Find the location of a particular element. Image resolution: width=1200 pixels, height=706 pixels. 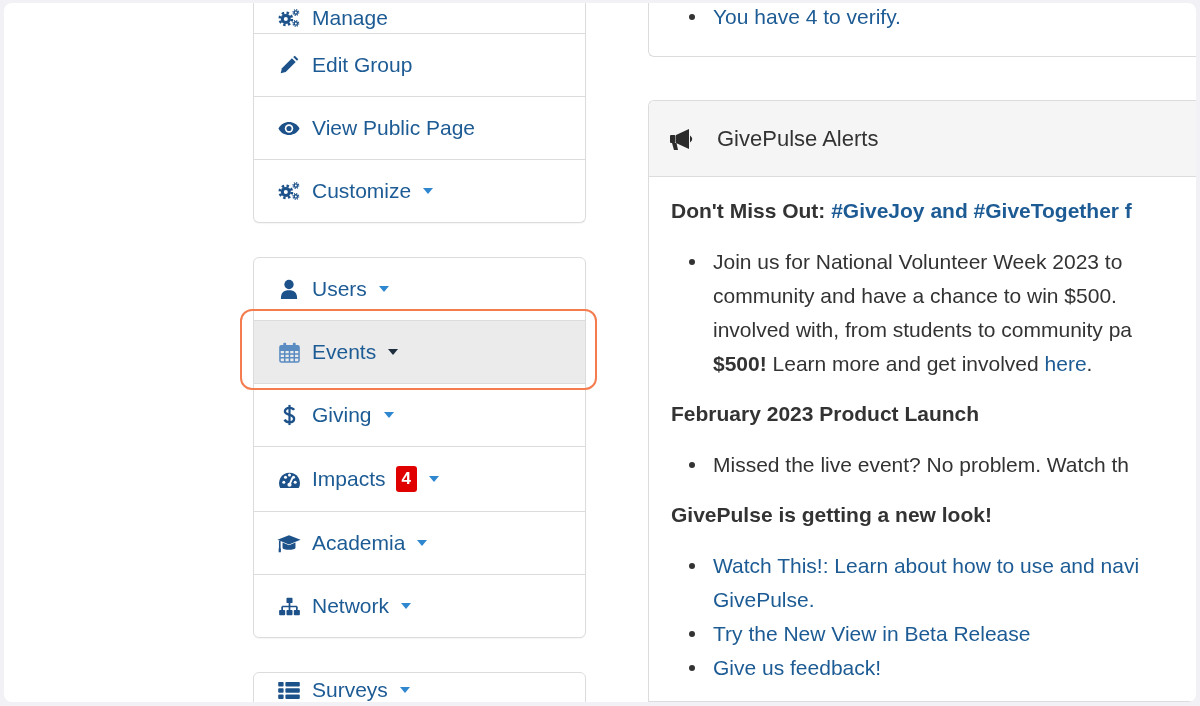

menu-item: Surveys is located at coordinates (419, 687).